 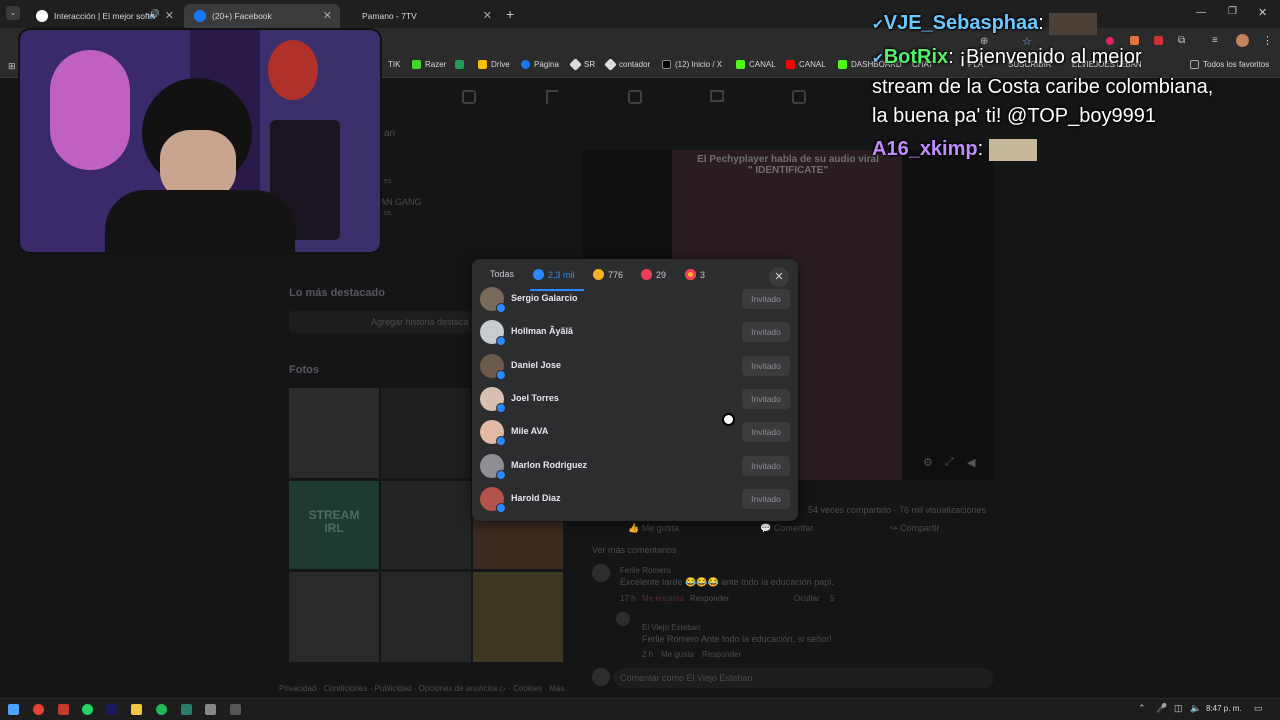 What do you see at coordinates (1142, 708) in the screenshot?
I see `tray-chevron-icon: ⌃` at bounding box center [1142, 708].